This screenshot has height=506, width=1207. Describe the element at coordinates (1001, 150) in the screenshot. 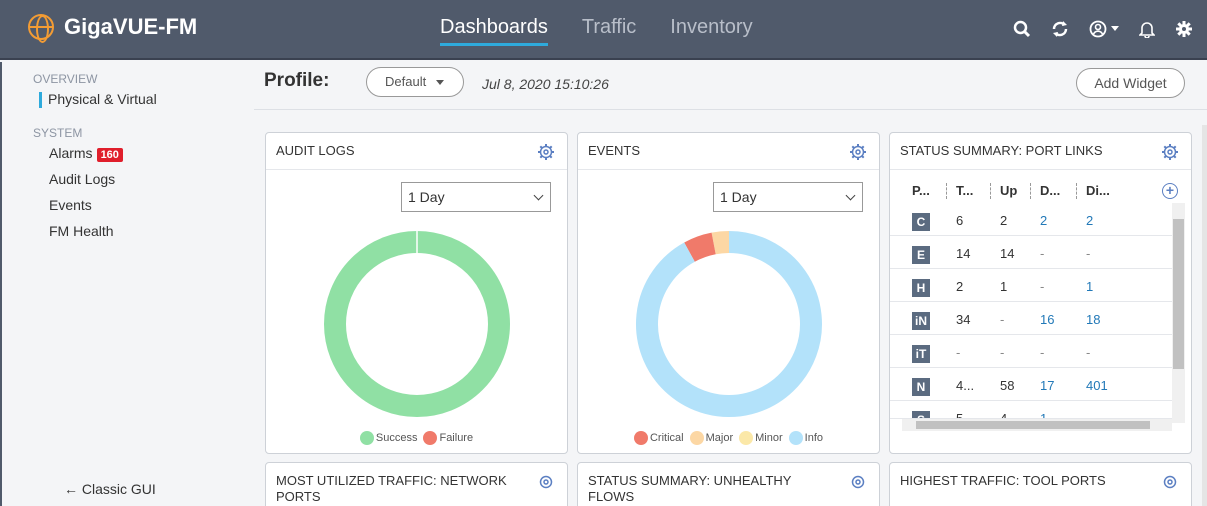

I see `widget-title: STATUS SUMMARY: PORT LINKS` at that location.